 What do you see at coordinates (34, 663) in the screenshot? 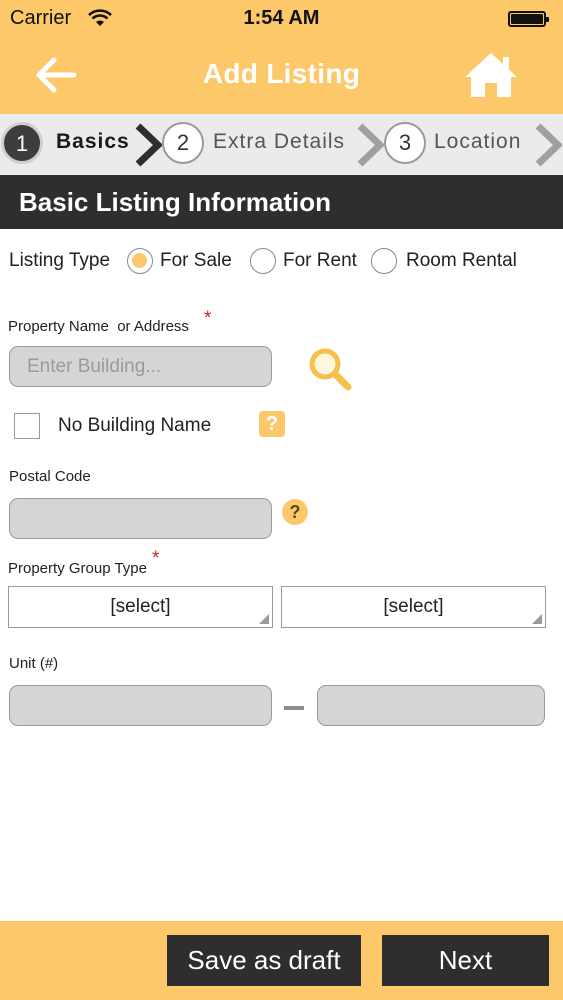
I see `unit-label: Unit (#)` at bounding box center [34, 663].